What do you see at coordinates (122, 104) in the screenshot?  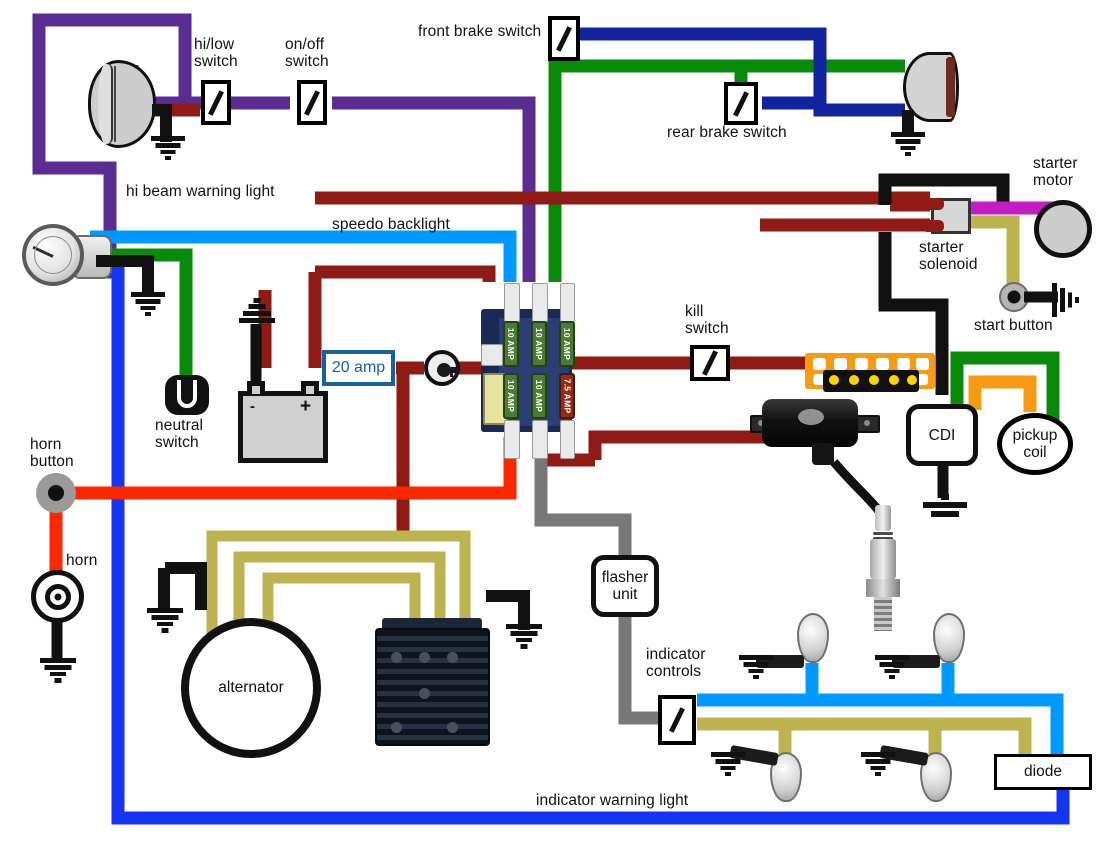 I see `headlight` at bounding box center [122, 104].